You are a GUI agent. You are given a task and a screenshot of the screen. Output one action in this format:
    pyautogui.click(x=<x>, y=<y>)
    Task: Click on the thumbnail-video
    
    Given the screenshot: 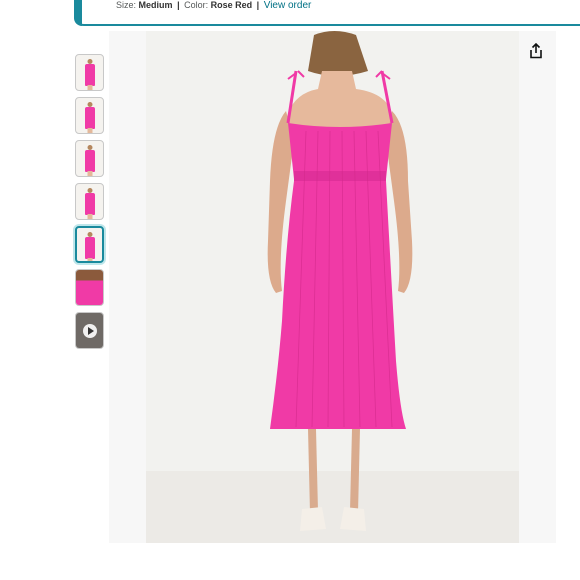 What is the action you would take?
    pyautogui.click(x=89, y=330)
    